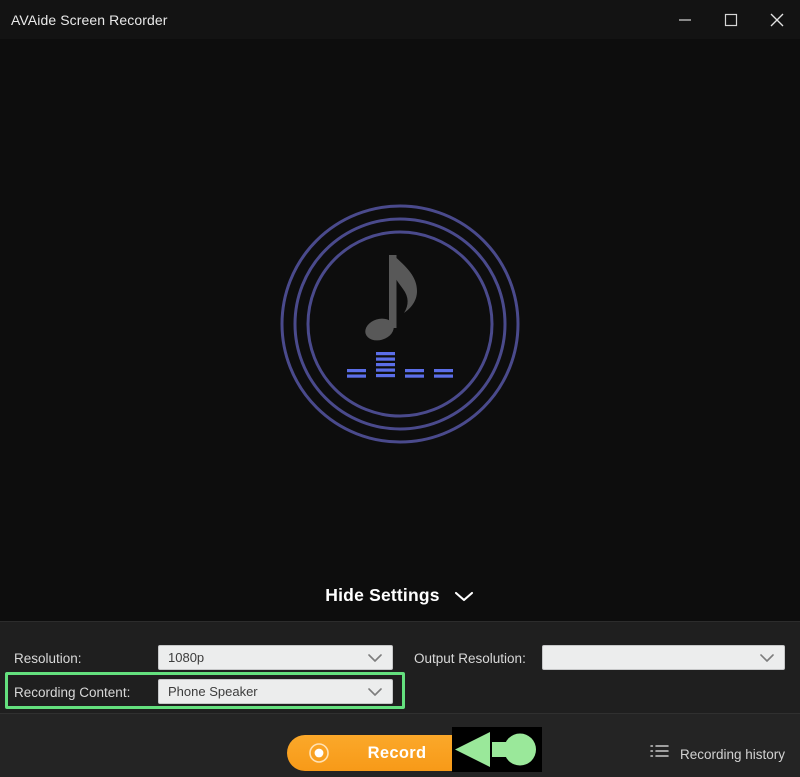  Describe the element at coordinates (213, 691) in the screenshot. I see `recording-content-value: Phone Speaker` at that location.